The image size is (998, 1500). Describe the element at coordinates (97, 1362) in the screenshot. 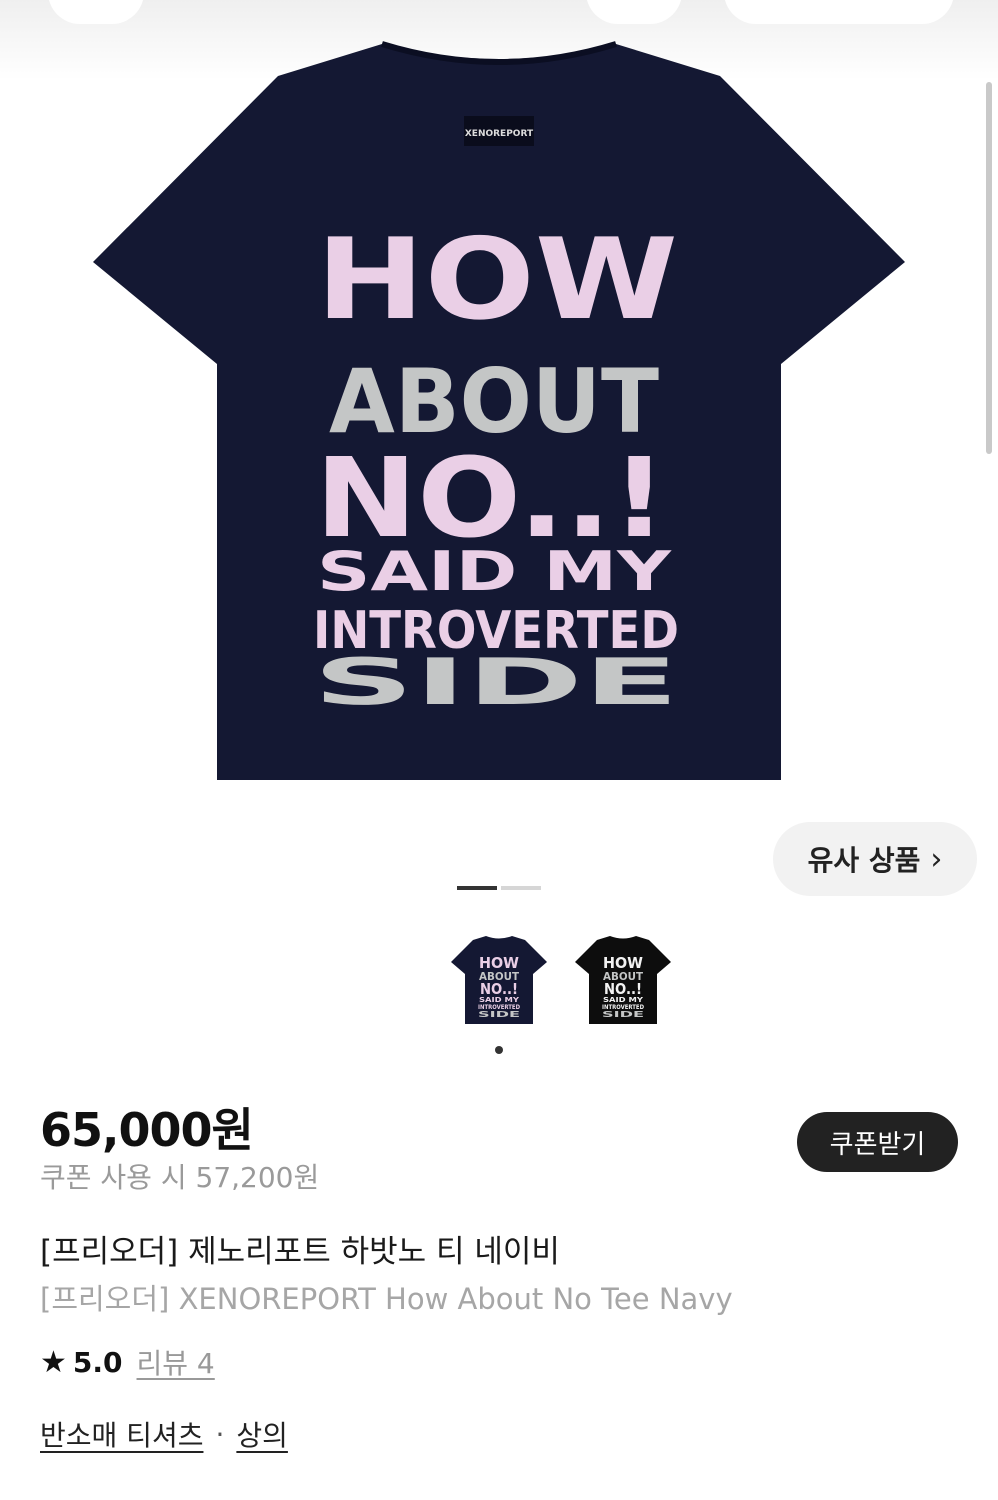

I see `rating-value: 5.0` at that location.